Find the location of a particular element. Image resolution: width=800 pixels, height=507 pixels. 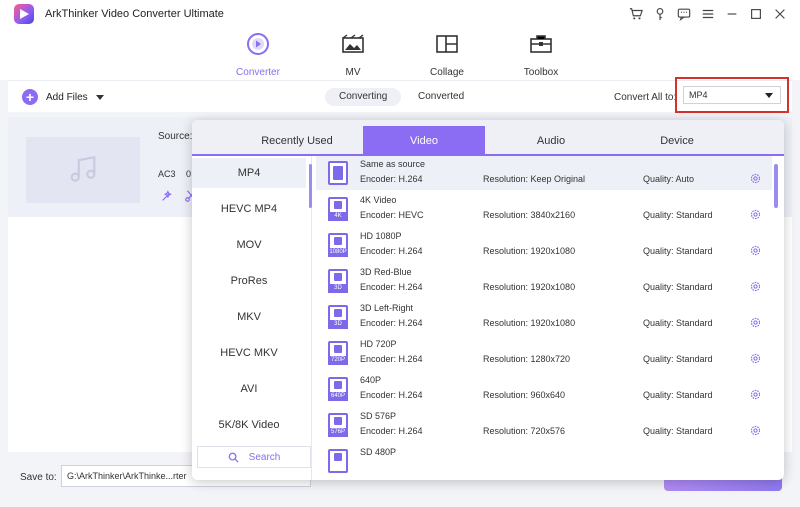

nav-mv: MV is located at coordinates (353, 55).